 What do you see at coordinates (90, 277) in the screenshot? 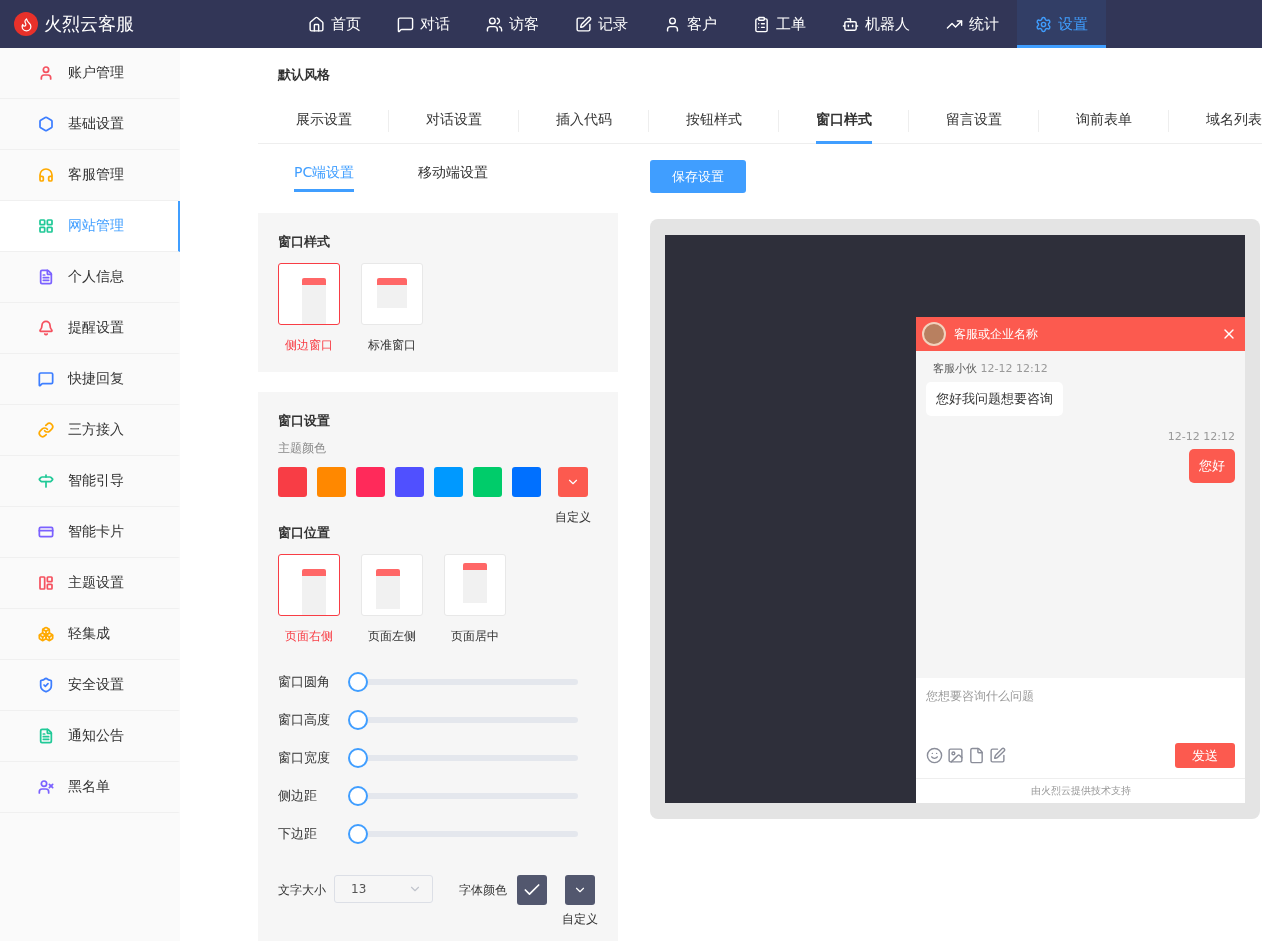
I see `sidebar-item: 个人信息` at bounding box center [90, 277].